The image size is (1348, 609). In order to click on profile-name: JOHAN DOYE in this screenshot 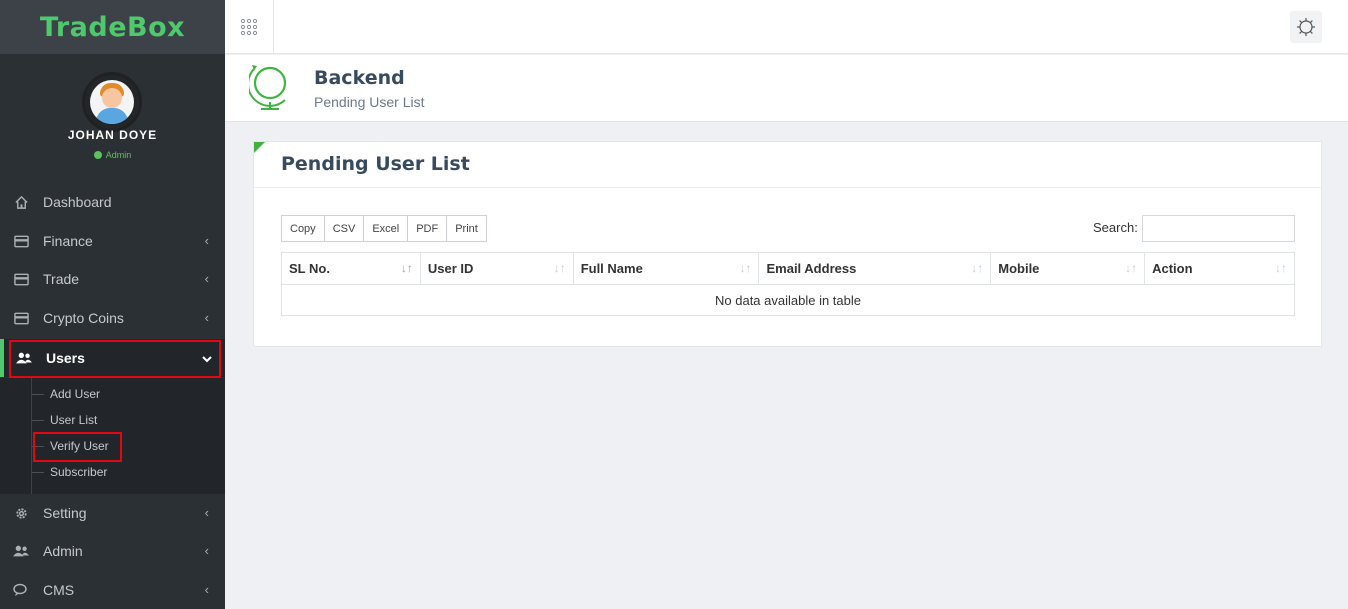, I will do `click(112, 135)`.